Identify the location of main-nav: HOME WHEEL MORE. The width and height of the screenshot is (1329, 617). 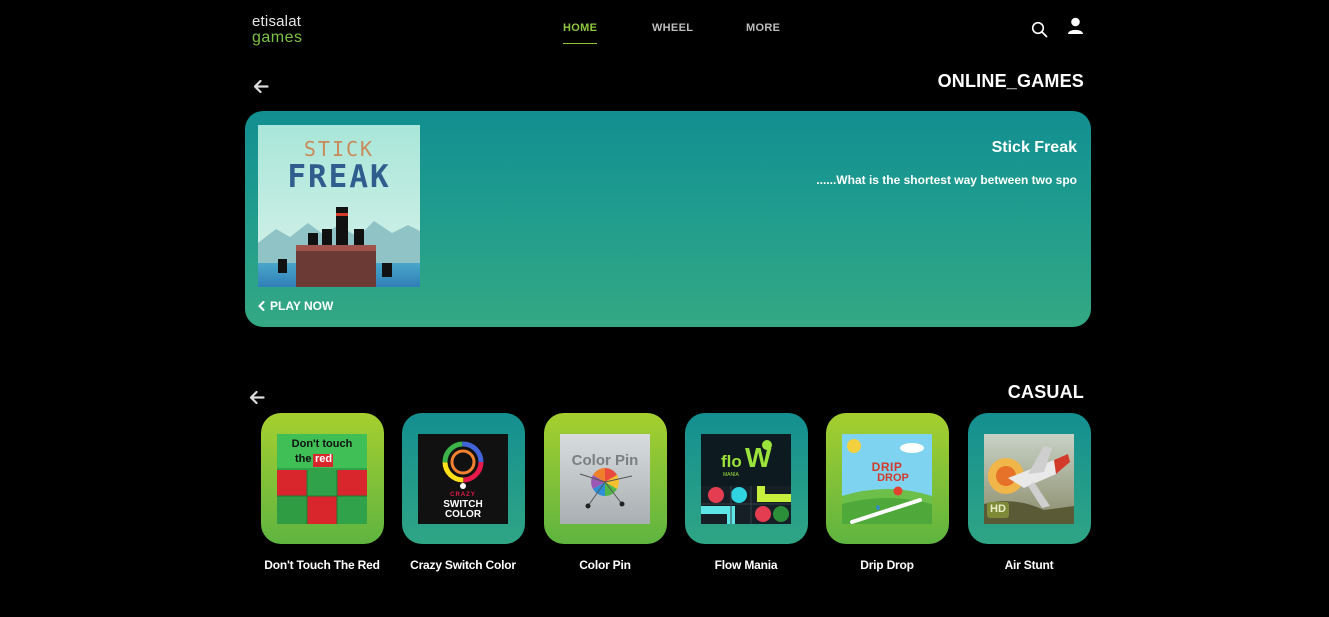
(664, 37).